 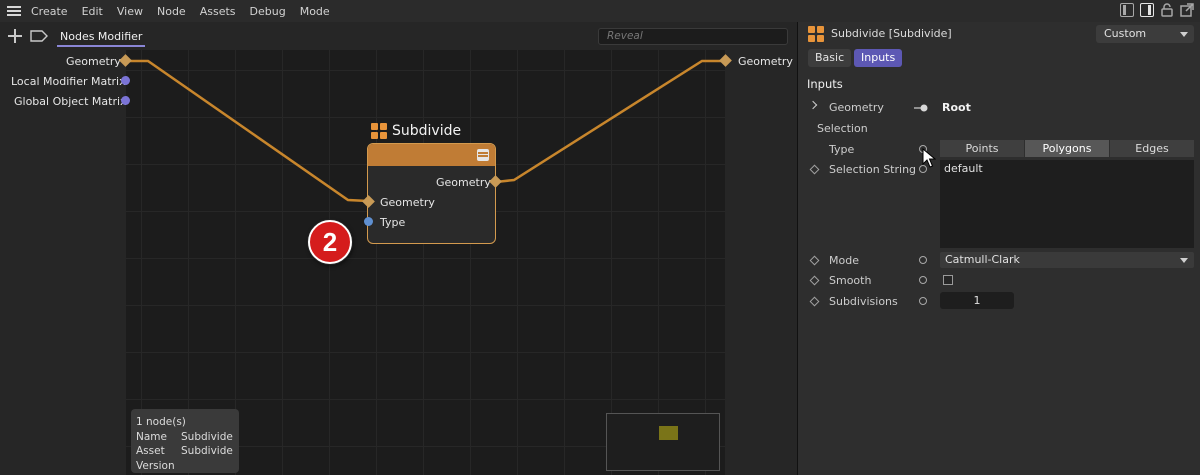 What do you see at coordinates (923, 169) in the screenshot?
I see `selection-string-animate-icon` at bounding box center [923, 169].